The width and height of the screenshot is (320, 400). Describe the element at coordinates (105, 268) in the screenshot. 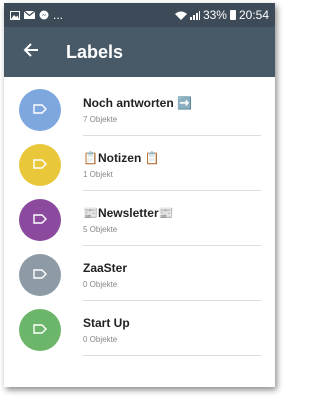

I see `label-name: ZaaSter` at that location.